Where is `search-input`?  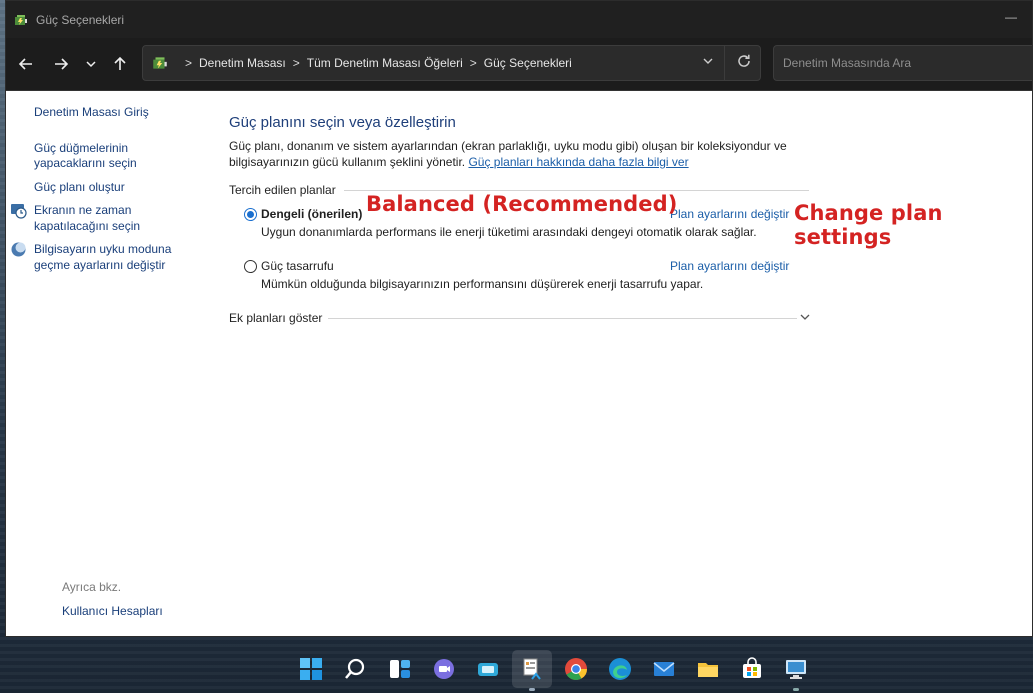
search-input is located at coordinates (902, 63).